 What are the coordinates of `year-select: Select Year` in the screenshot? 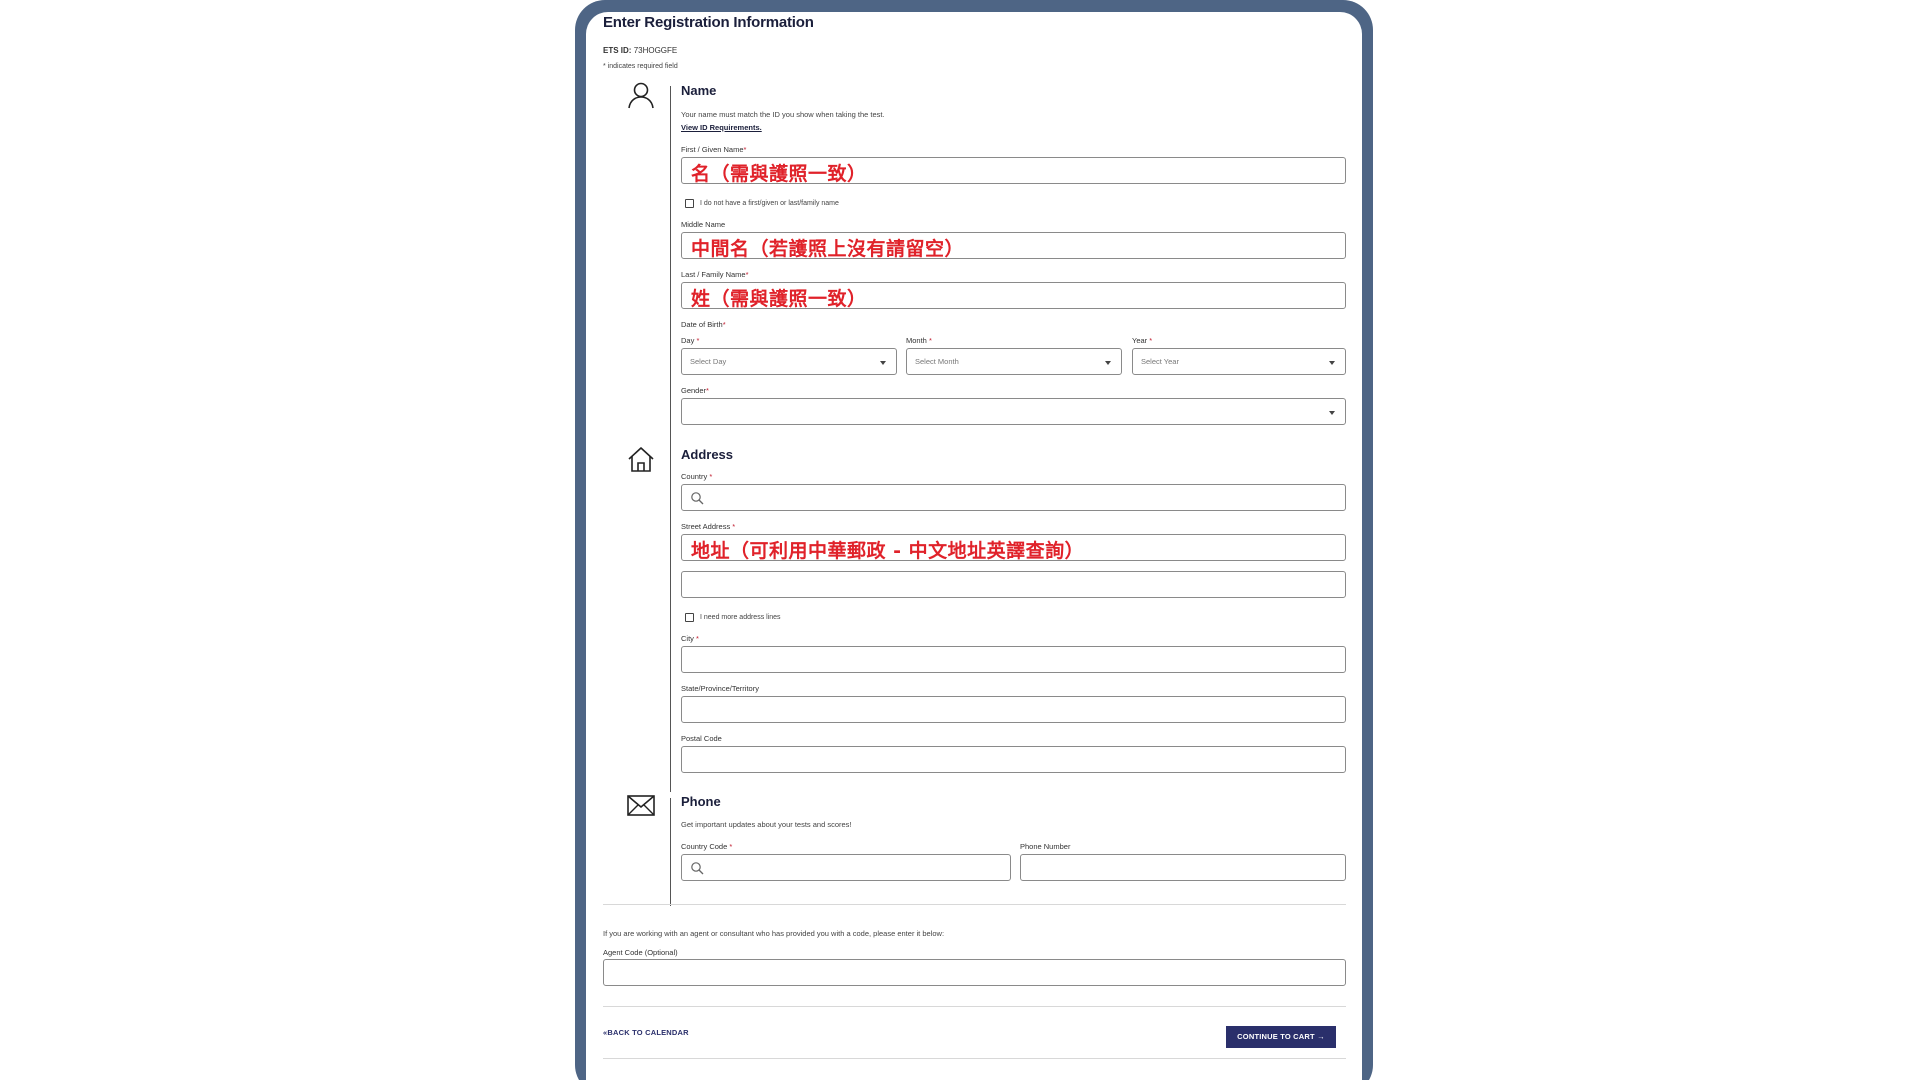 It's located at (1239, 361).